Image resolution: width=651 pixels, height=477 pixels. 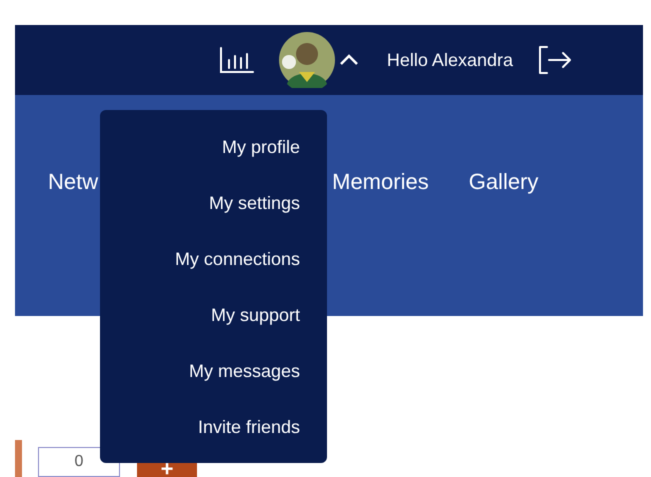 What do you see at coordinates (503, 182) in the screenshot?
I see `nav-link: Gallery` at bounding box center [503, 182].